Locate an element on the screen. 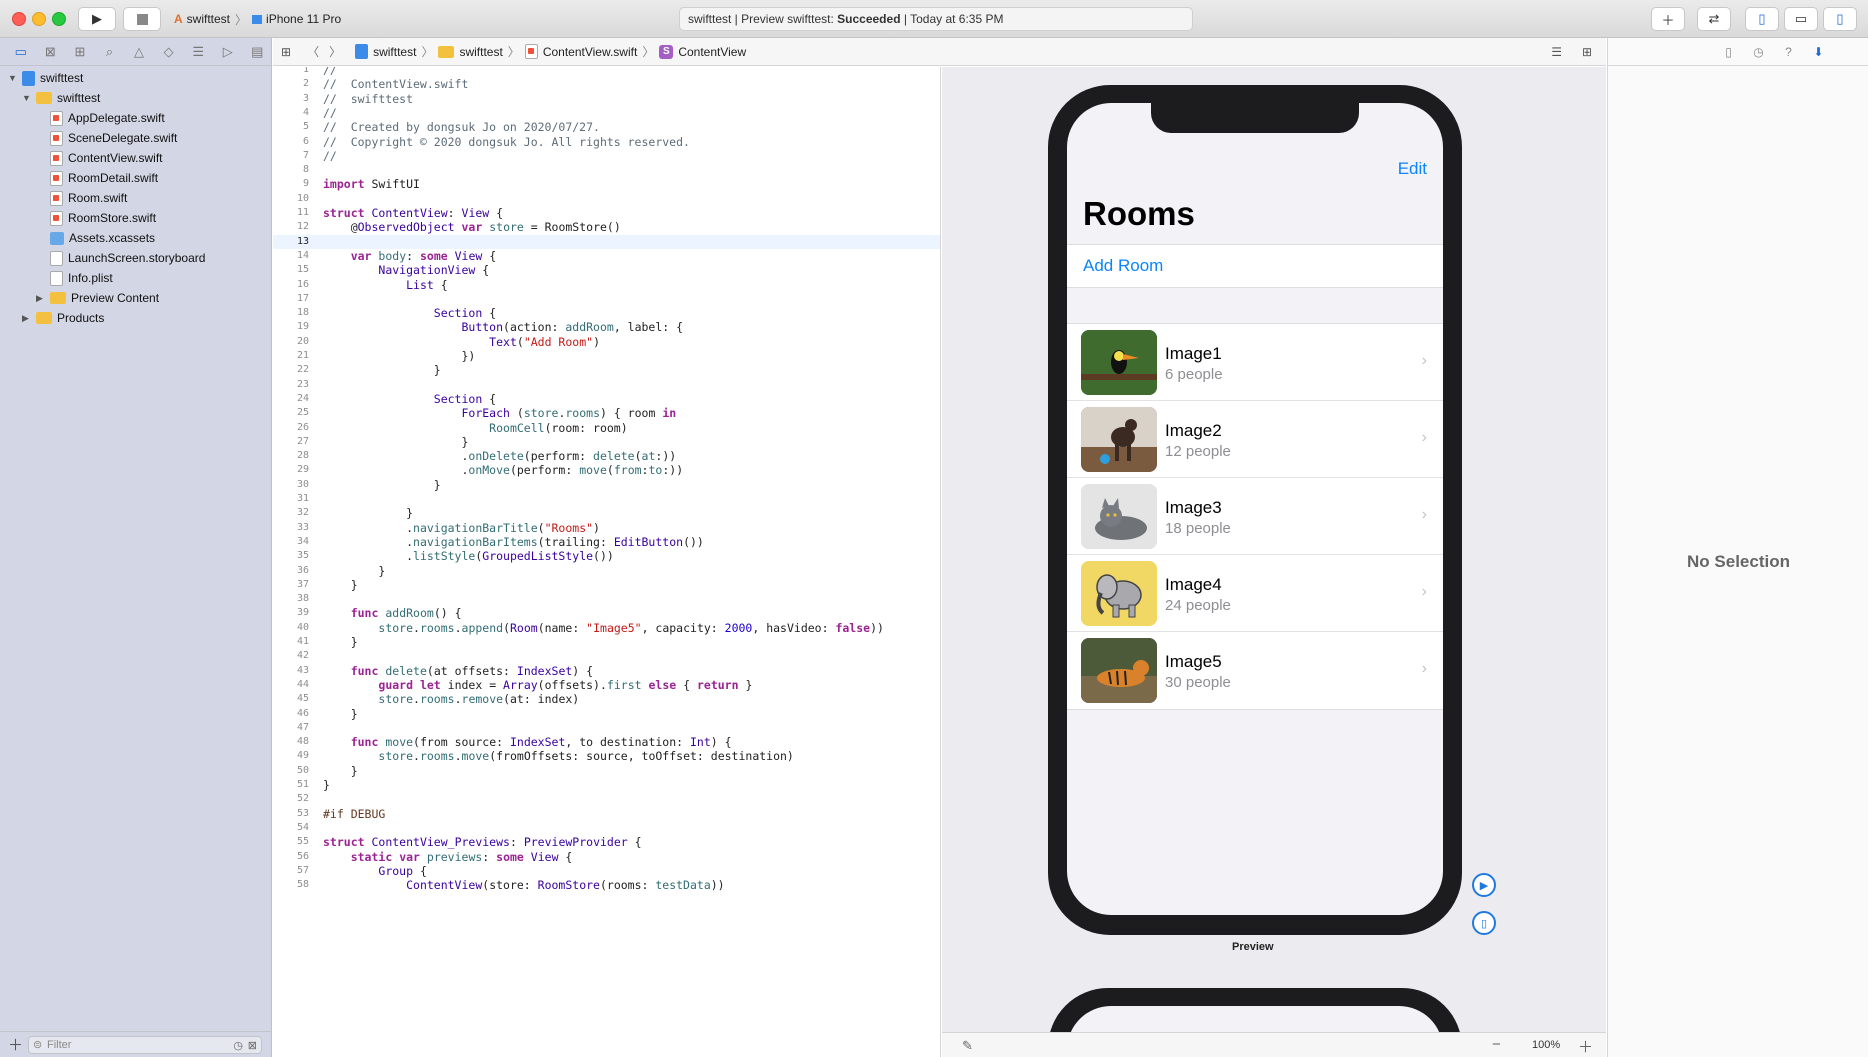 Image resolution: width=1868 pixels, height=1057 pixels. run-button: ▶ is located at coordinates (97, 19).